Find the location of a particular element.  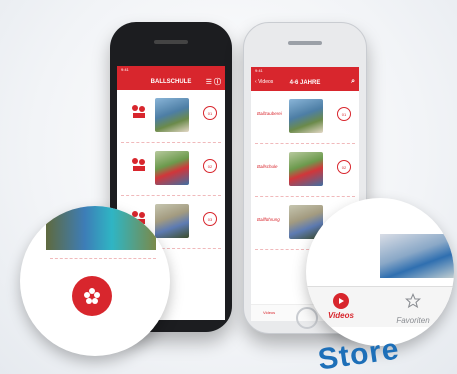

count-badge: 03 is located at coordinates (210, 219).